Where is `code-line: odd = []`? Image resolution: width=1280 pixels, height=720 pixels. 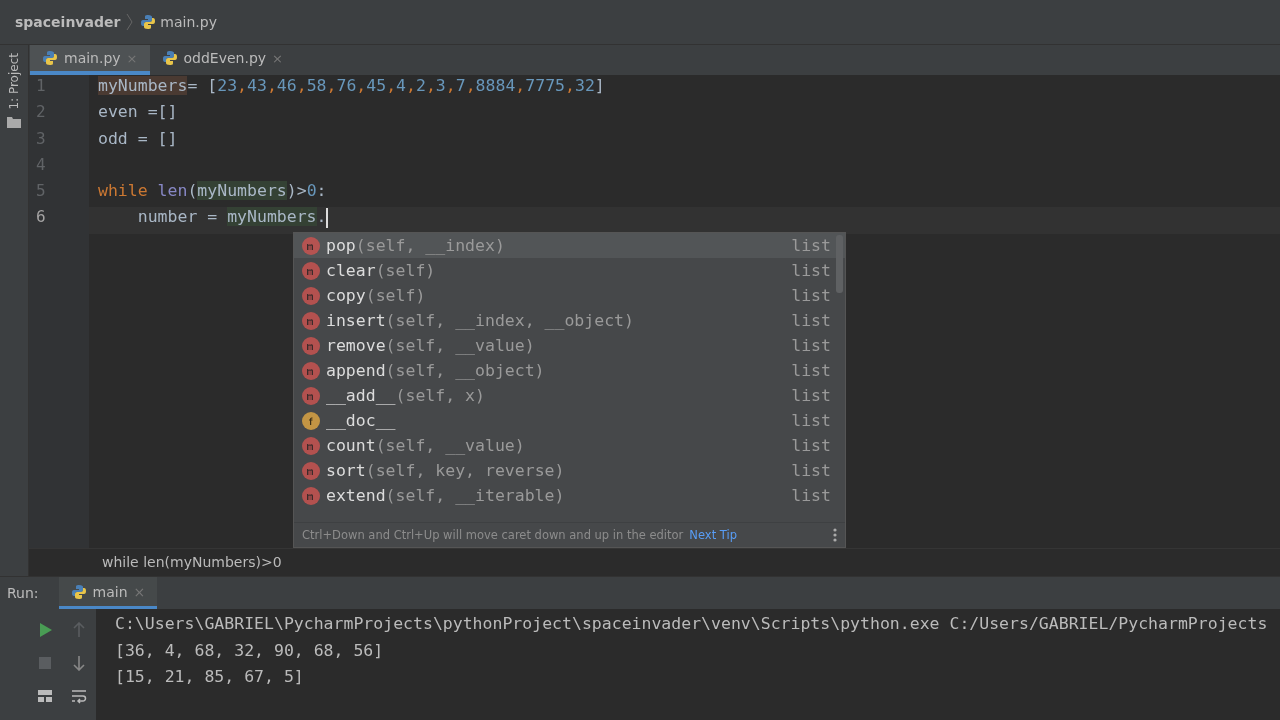 code-line: odd = [] is located at coordinates (138, 138).